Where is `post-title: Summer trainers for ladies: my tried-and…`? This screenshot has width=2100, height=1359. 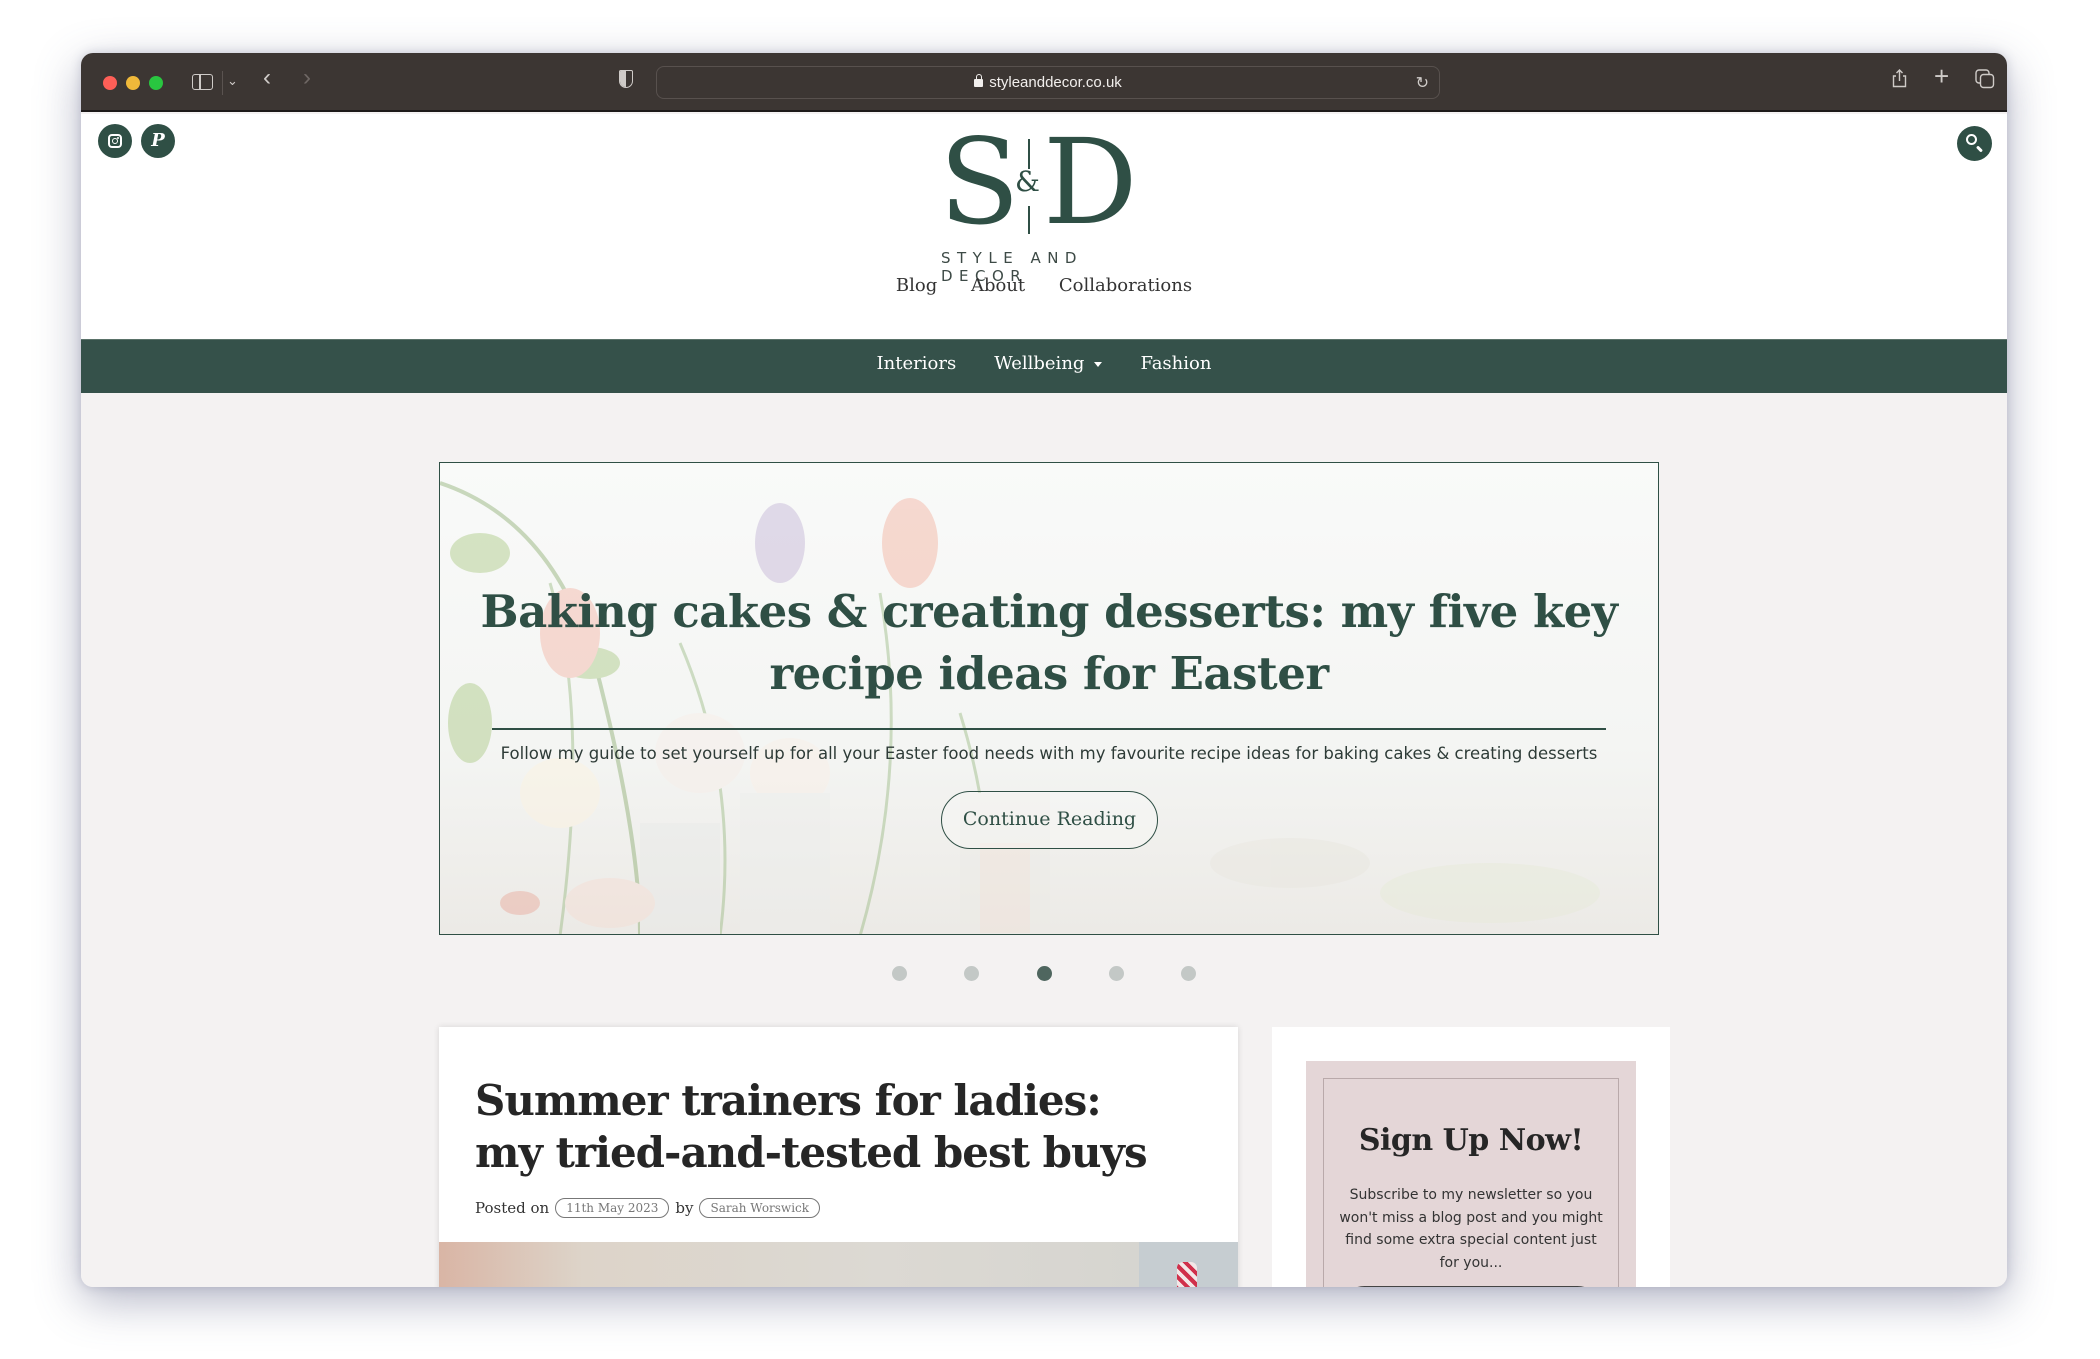
post-title: Summer trainers for ladies: my tried-and… is located at coordinates (825, 1127).